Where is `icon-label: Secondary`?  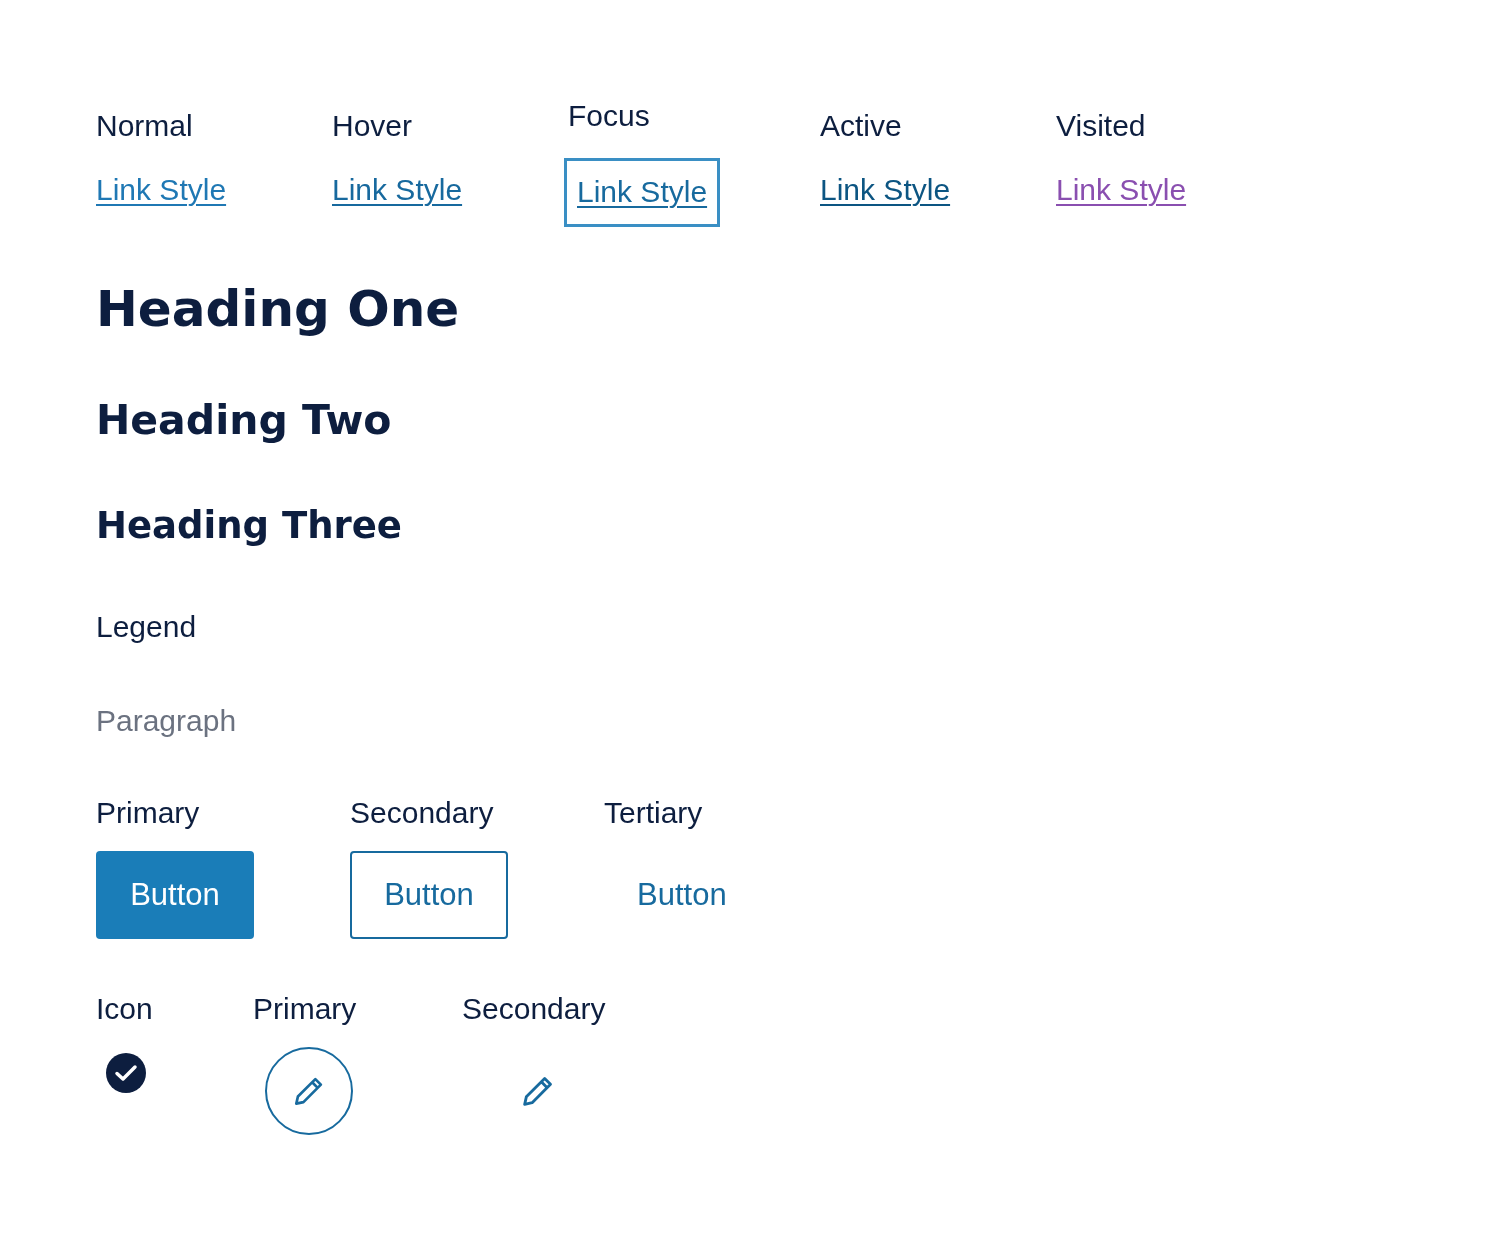
icon-label: Secondary is located at coordinates (534, 1009).